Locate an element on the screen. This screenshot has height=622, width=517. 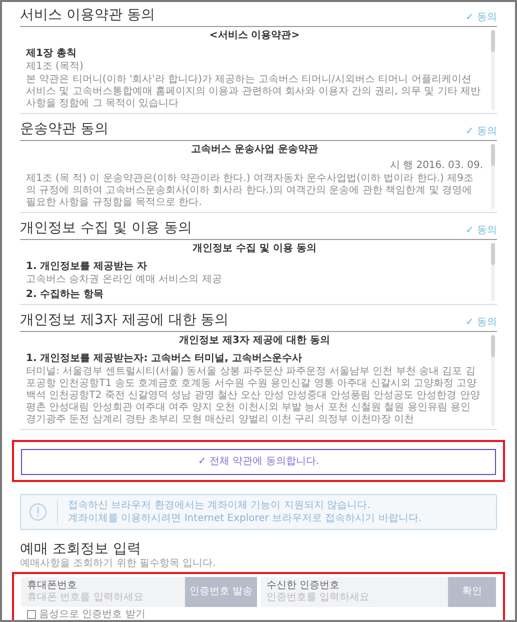
terms-subheading: 1. 개인정보를 제공받는 자 is located at coordinates (87, 267).